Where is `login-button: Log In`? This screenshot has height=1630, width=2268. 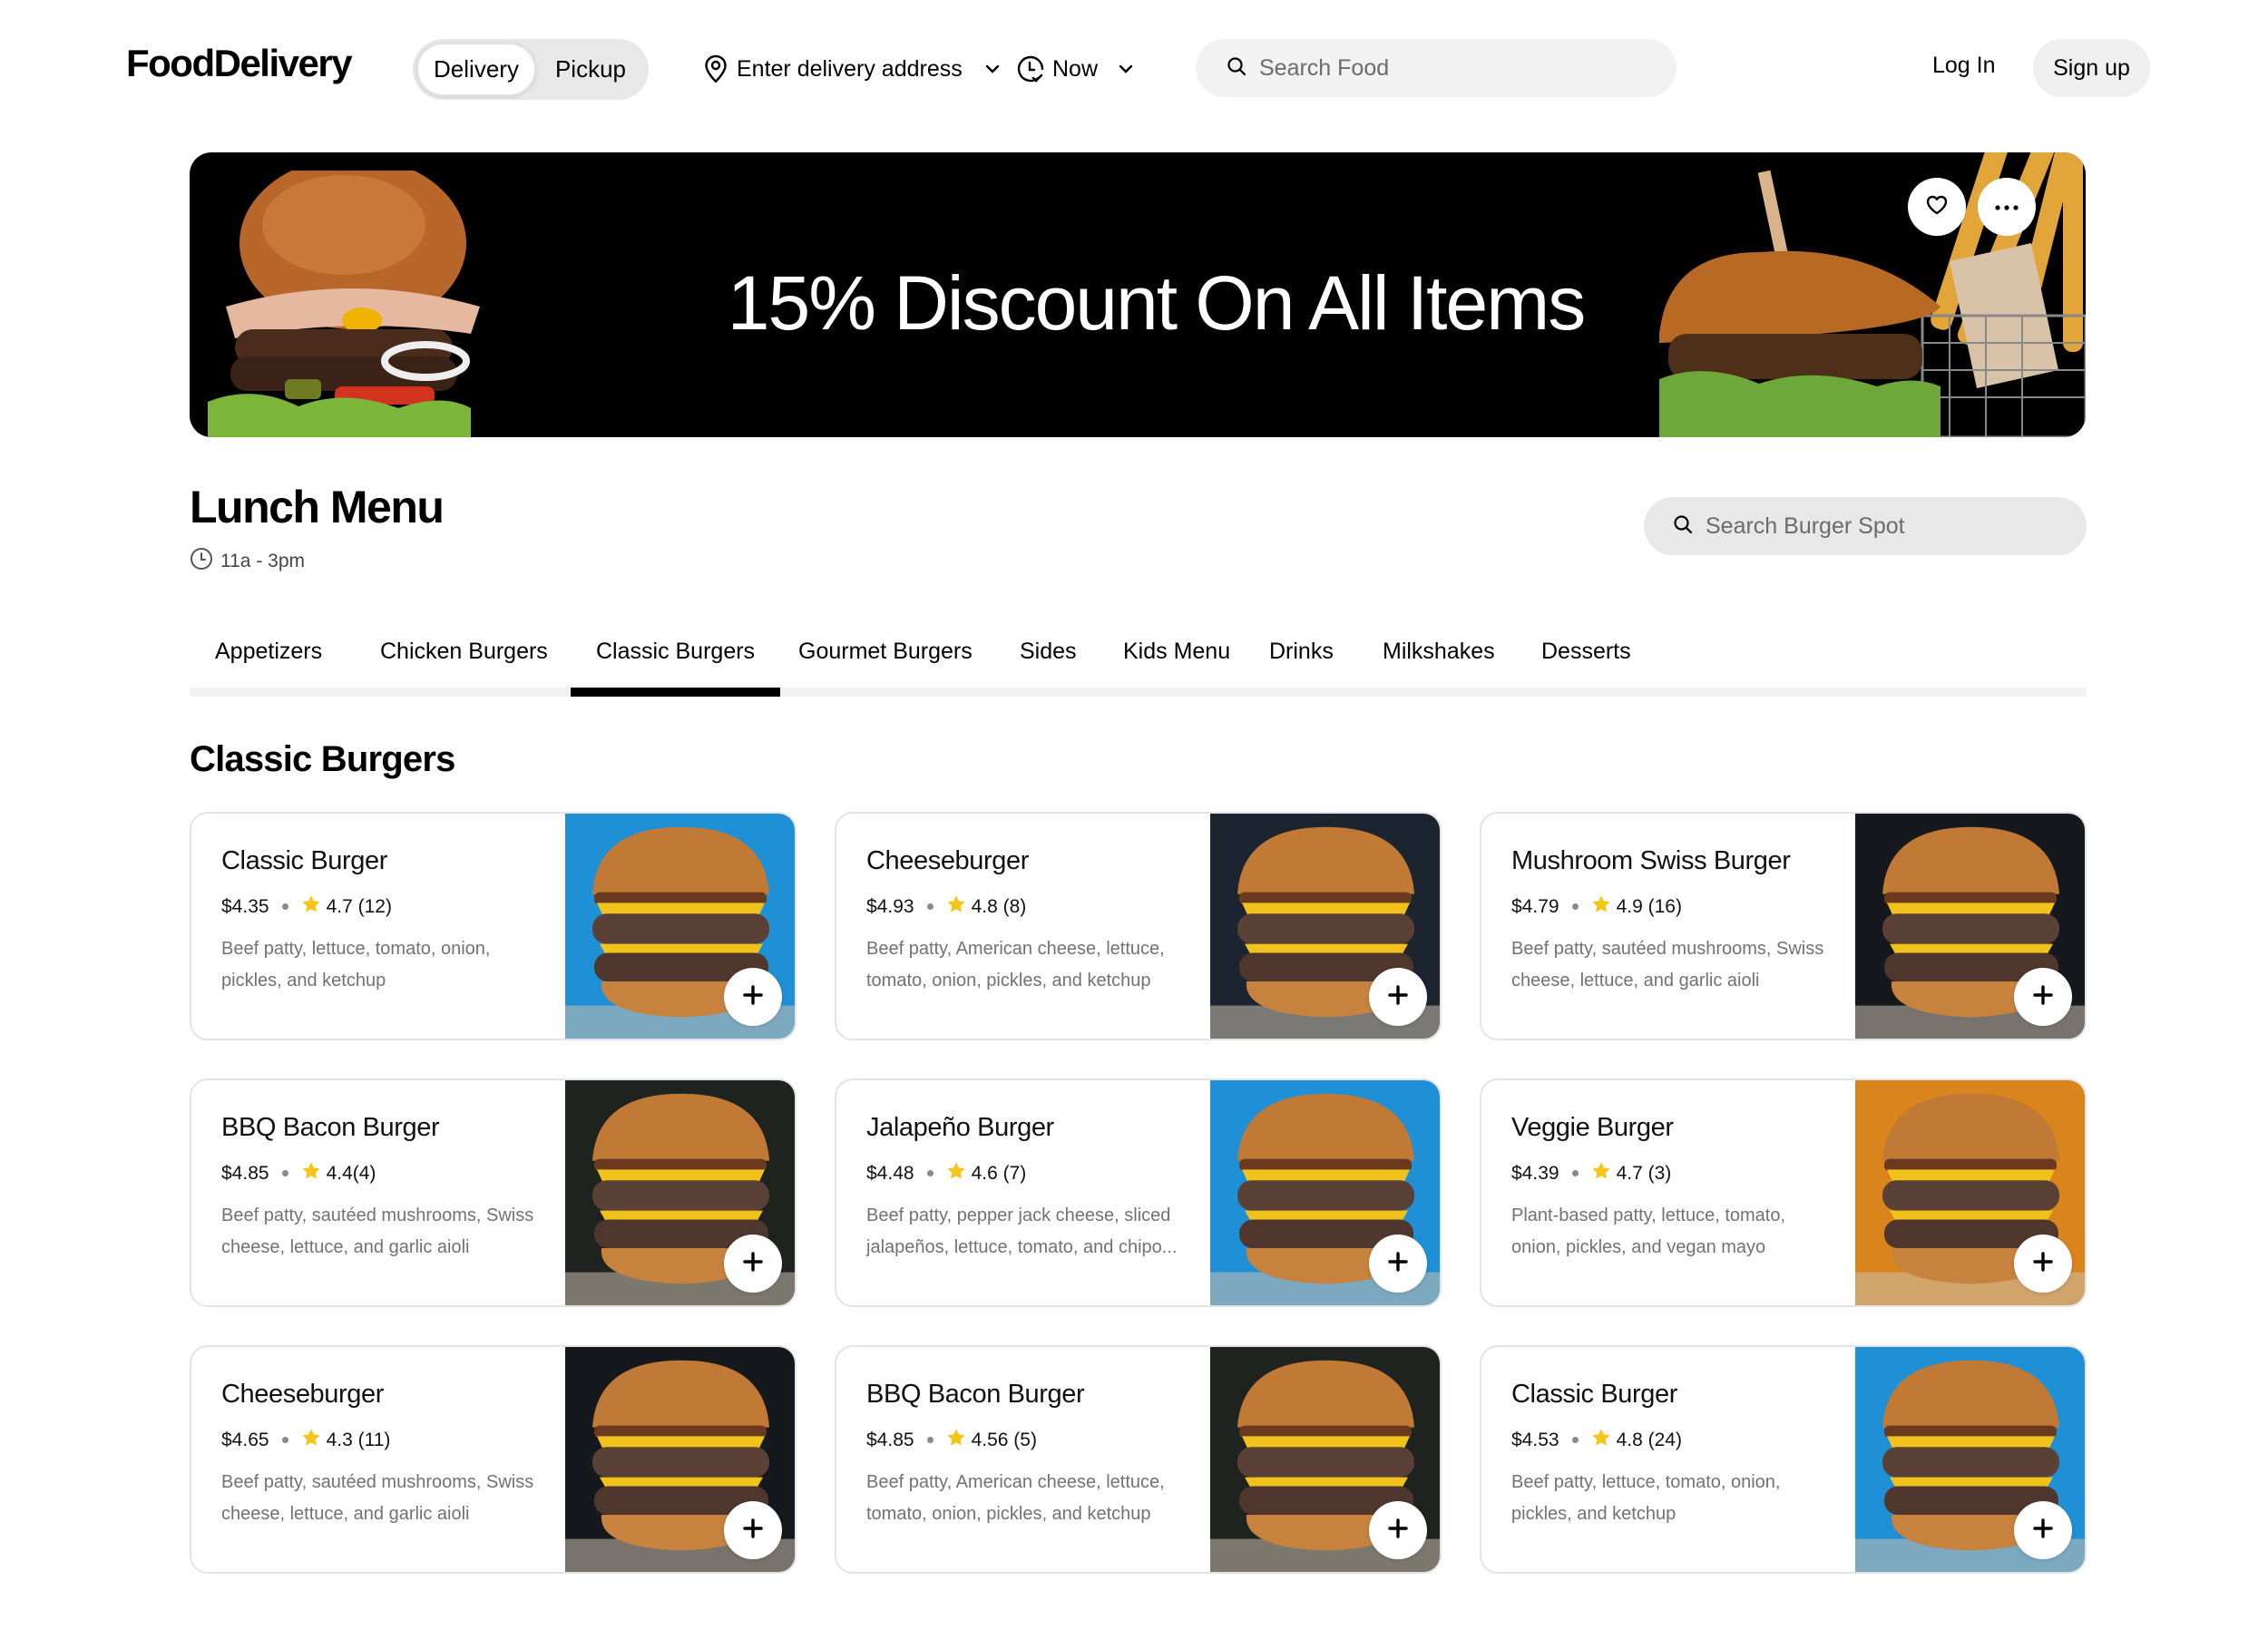
login-button: Log In is located at coordinates (1964, 66).